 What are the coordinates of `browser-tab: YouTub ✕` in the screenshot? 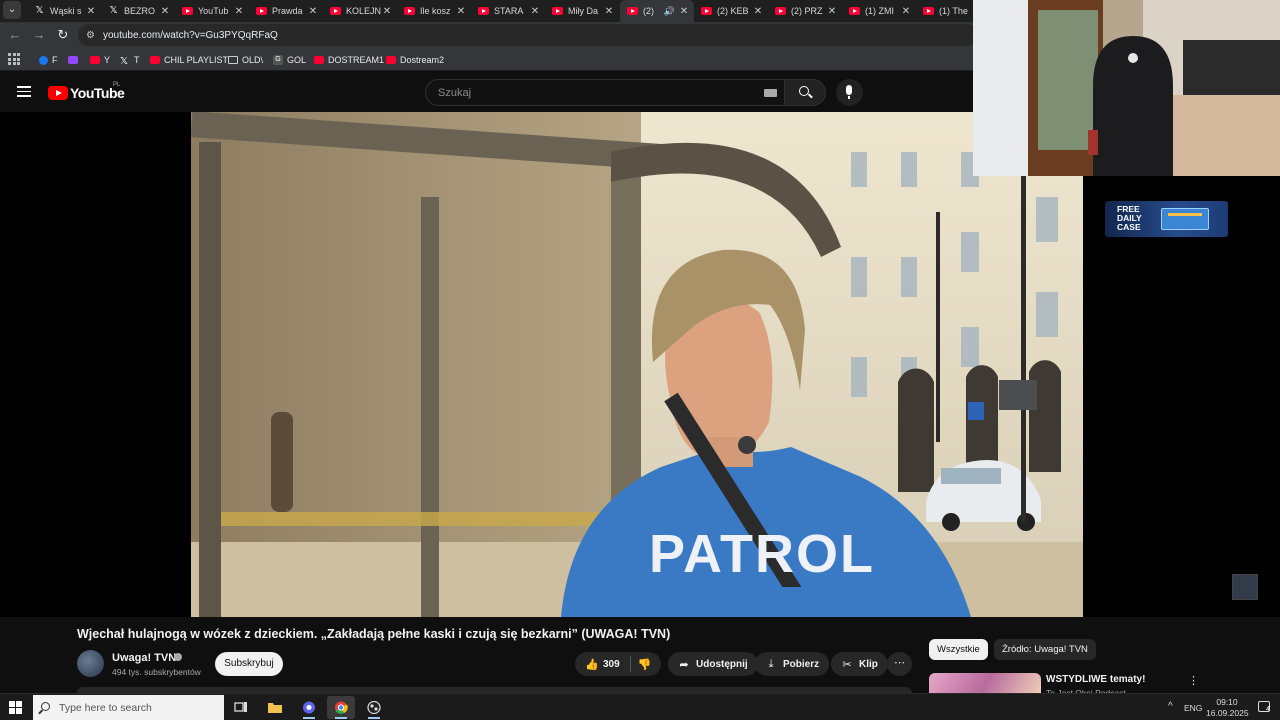 It's located at (212, 11).